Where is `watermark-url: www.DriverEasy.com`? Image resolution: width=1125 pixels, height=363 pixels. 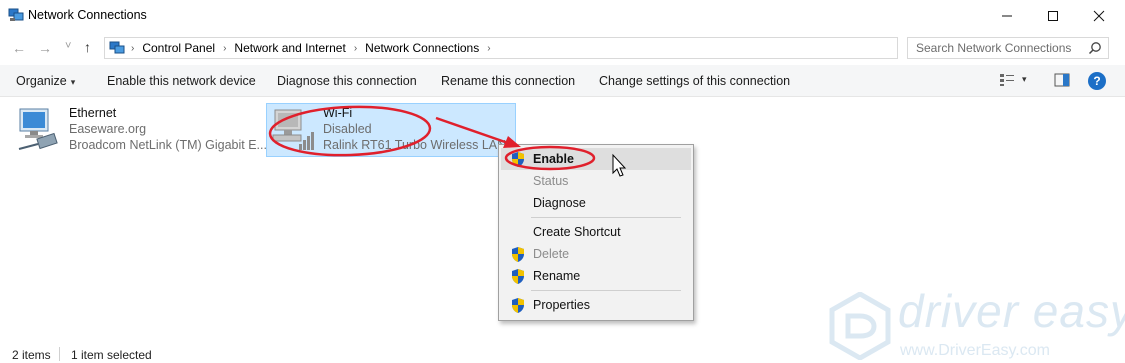 watermark-url: www.DriverEasy.com is located at coordinates (975, 350).